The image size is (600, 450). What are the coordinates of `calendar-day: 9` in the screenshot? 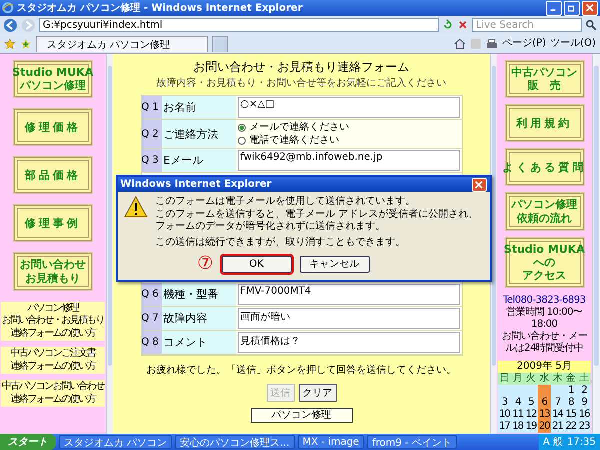 It's located at (584, 403).